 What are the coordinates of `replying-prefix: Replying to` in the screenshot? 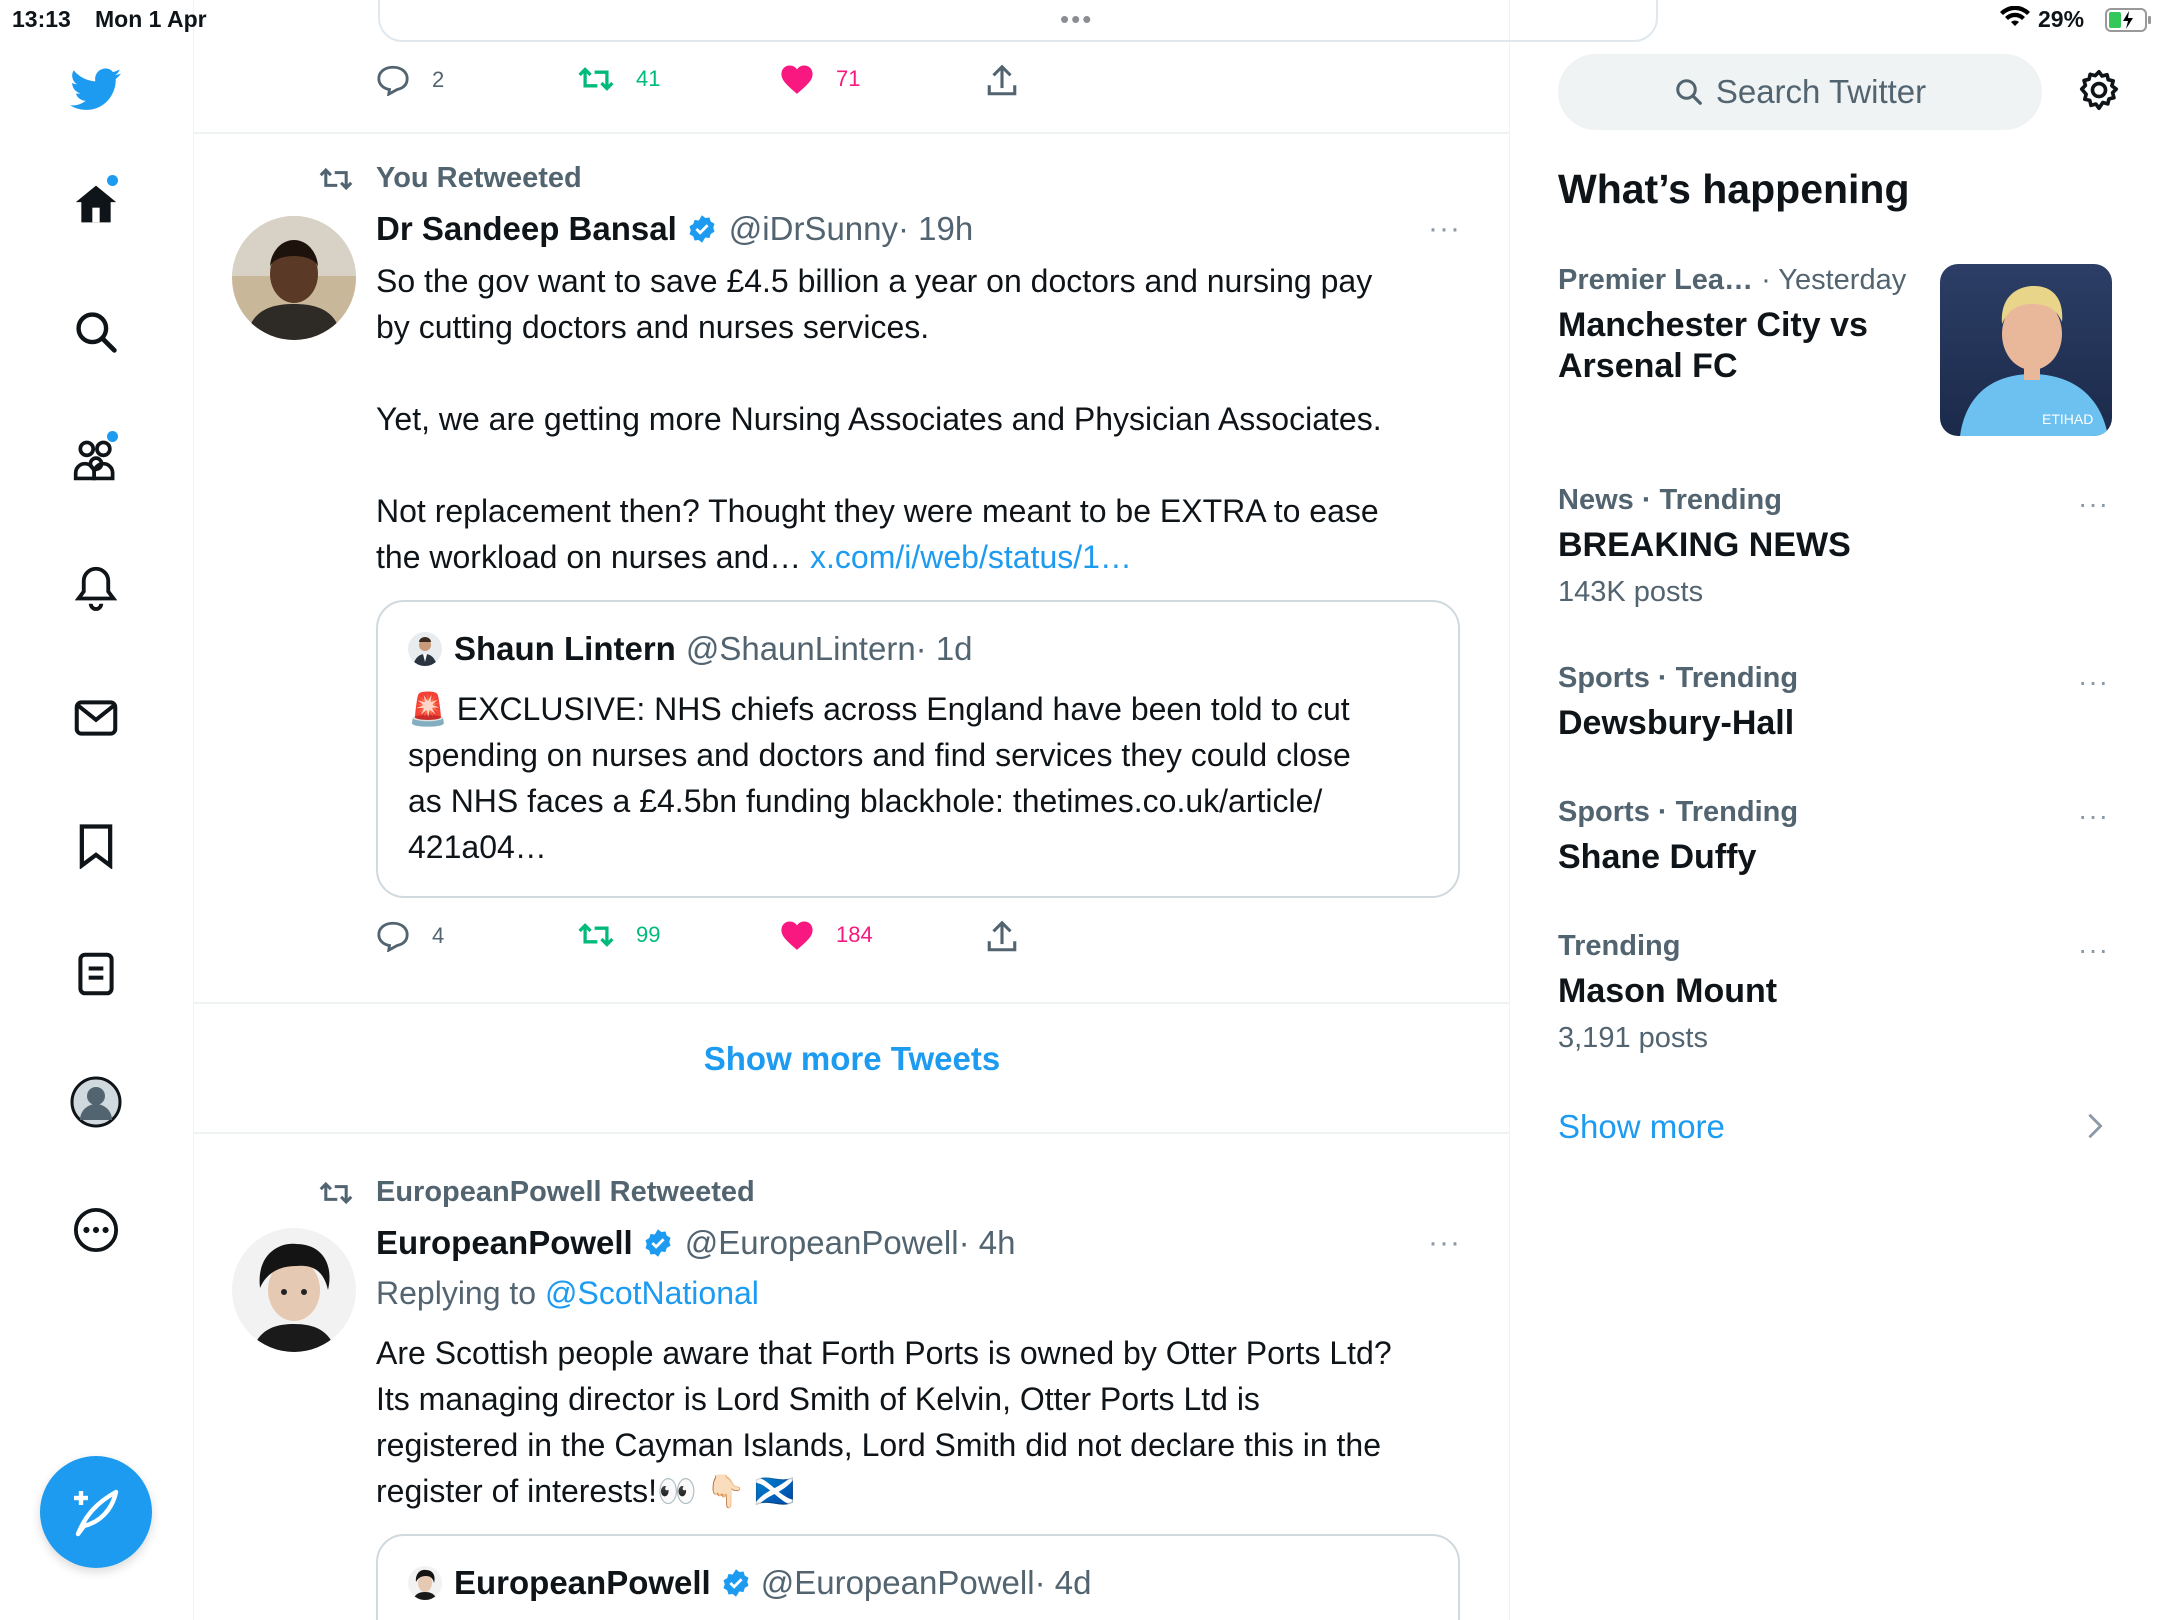 It's located at (460, 1293).